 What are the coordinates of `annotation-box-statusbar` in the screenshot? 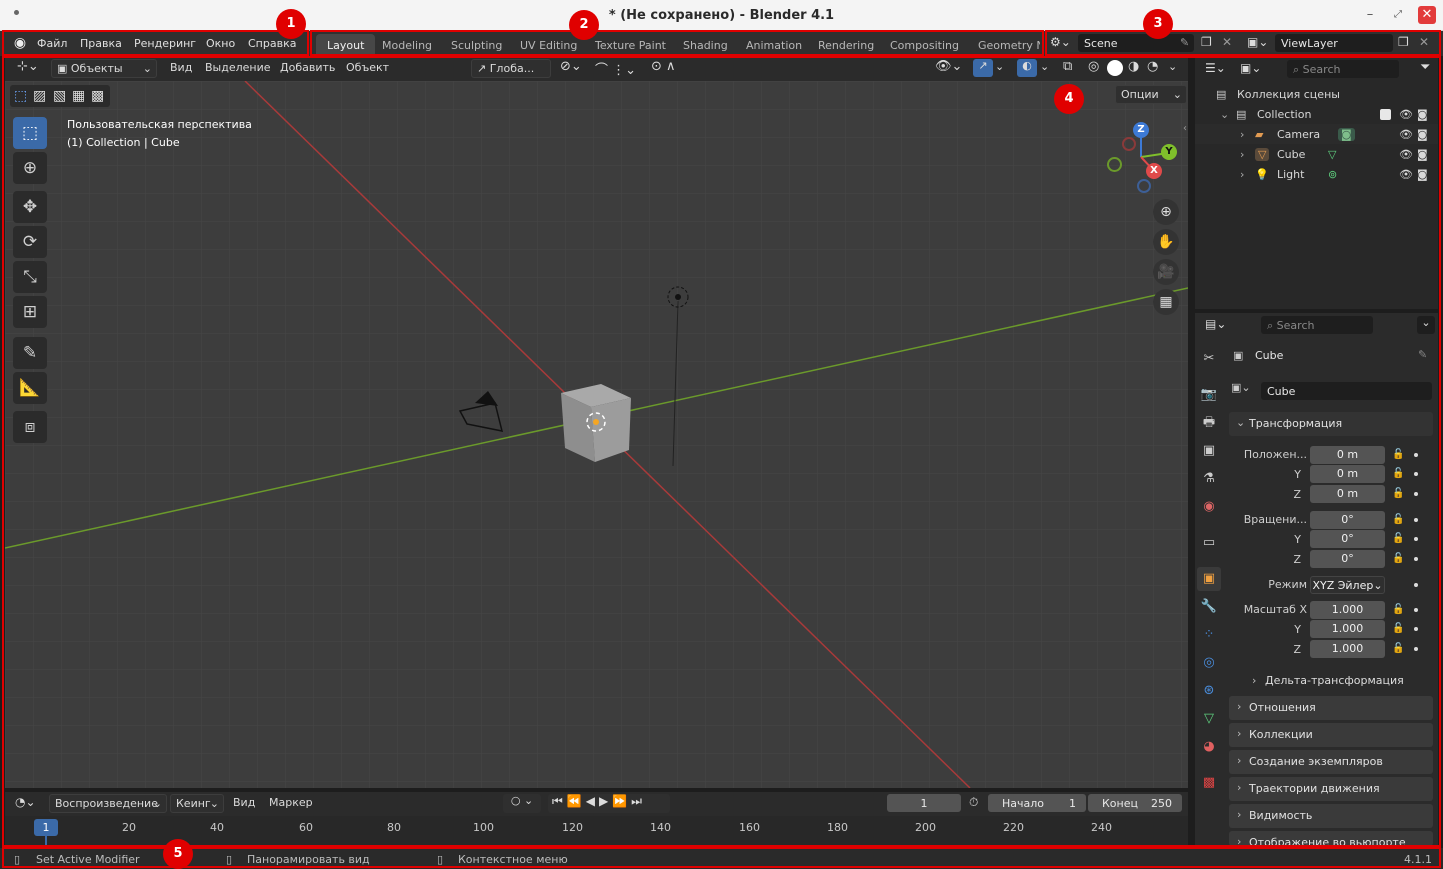 It's located at (721, 857).